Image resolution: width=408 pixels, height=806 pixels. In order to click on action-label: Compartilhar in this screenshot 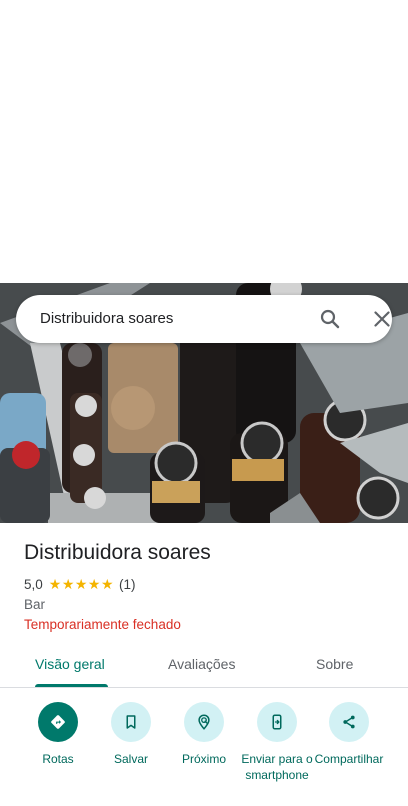, I will do `click(349, 759)`.